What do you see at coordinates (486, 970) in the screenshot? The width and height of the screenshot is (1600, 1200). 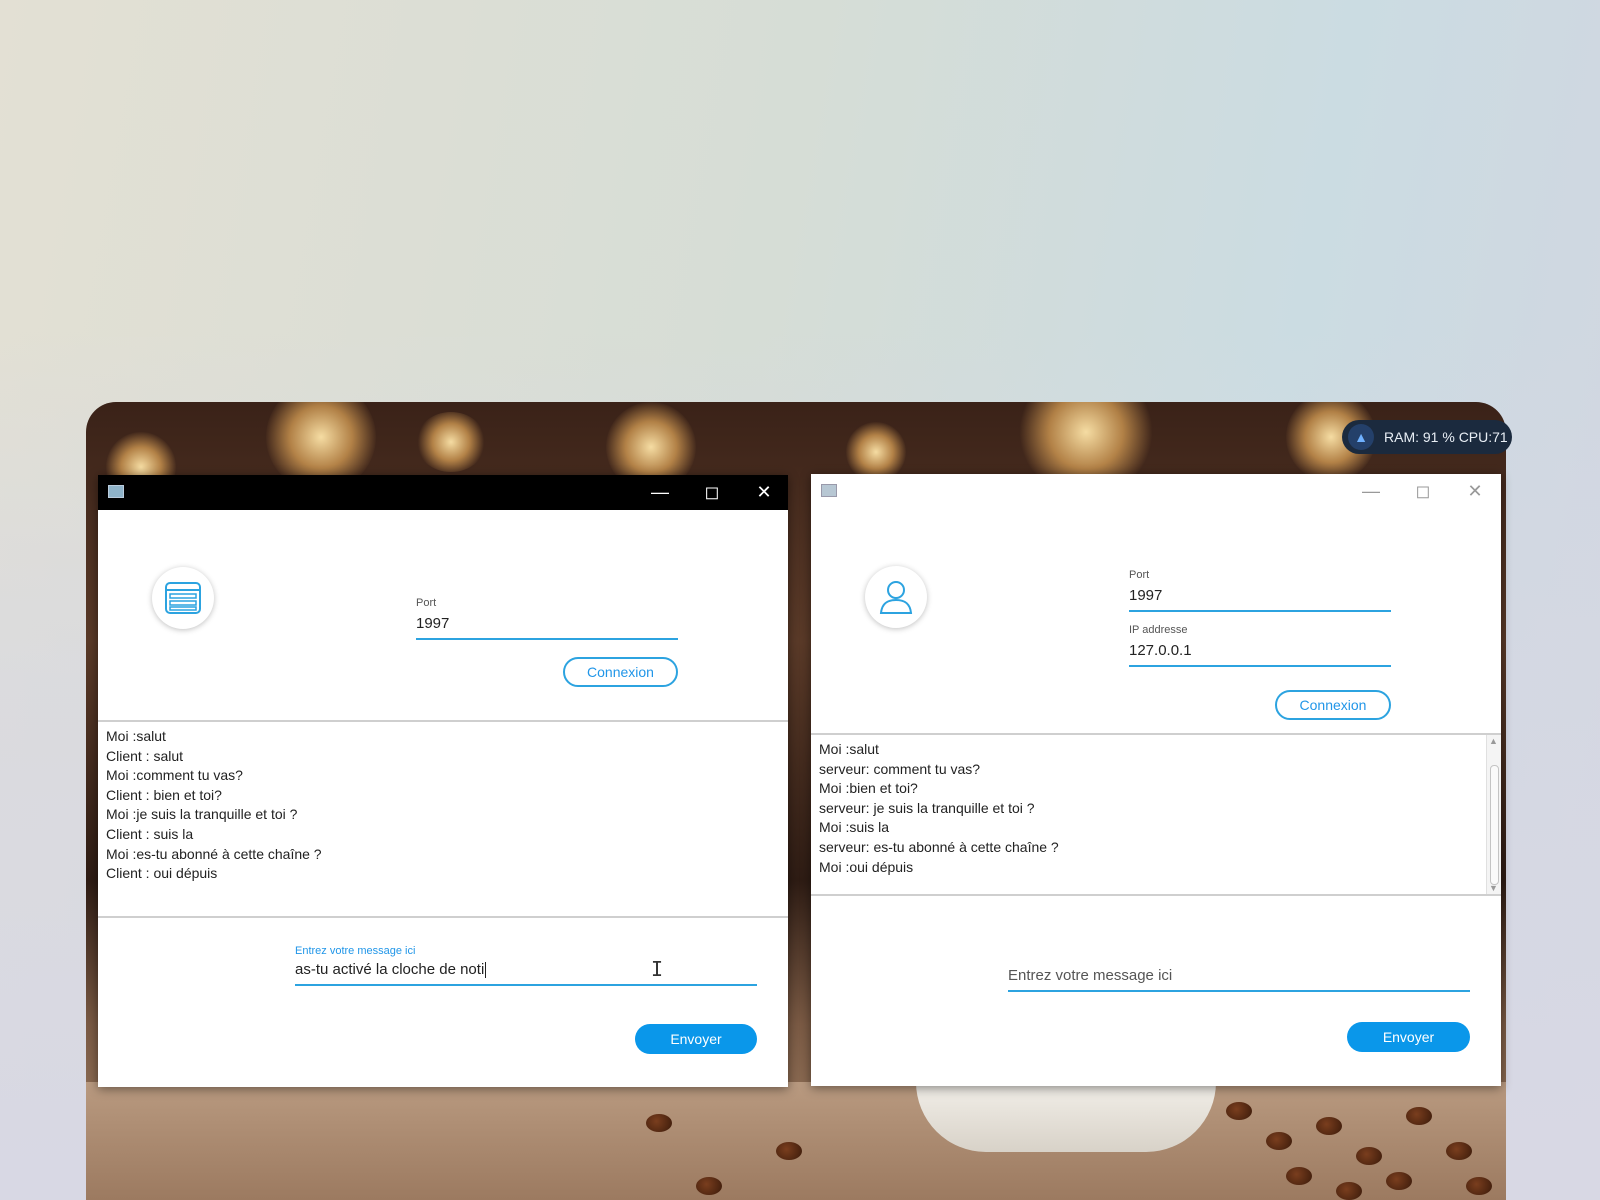 I see `text-caret` at bounding box center [486, 970].